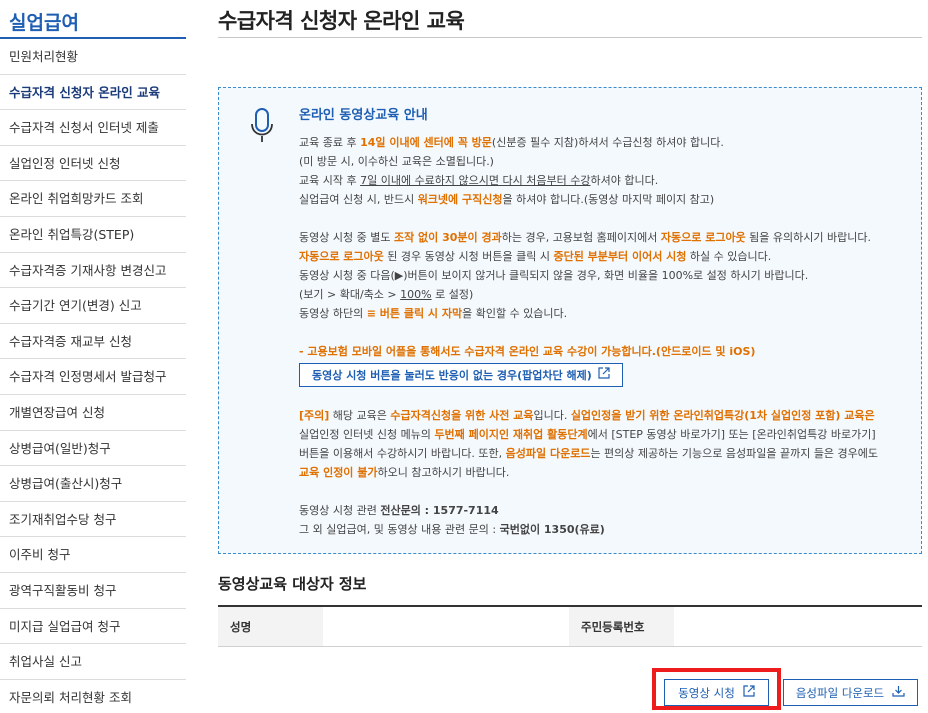 The width and height of the screenshot is (928, 713). Describe the element at coordinates (314, 415) in the screenshot. I see `caution-tag: [주의]` at that location.